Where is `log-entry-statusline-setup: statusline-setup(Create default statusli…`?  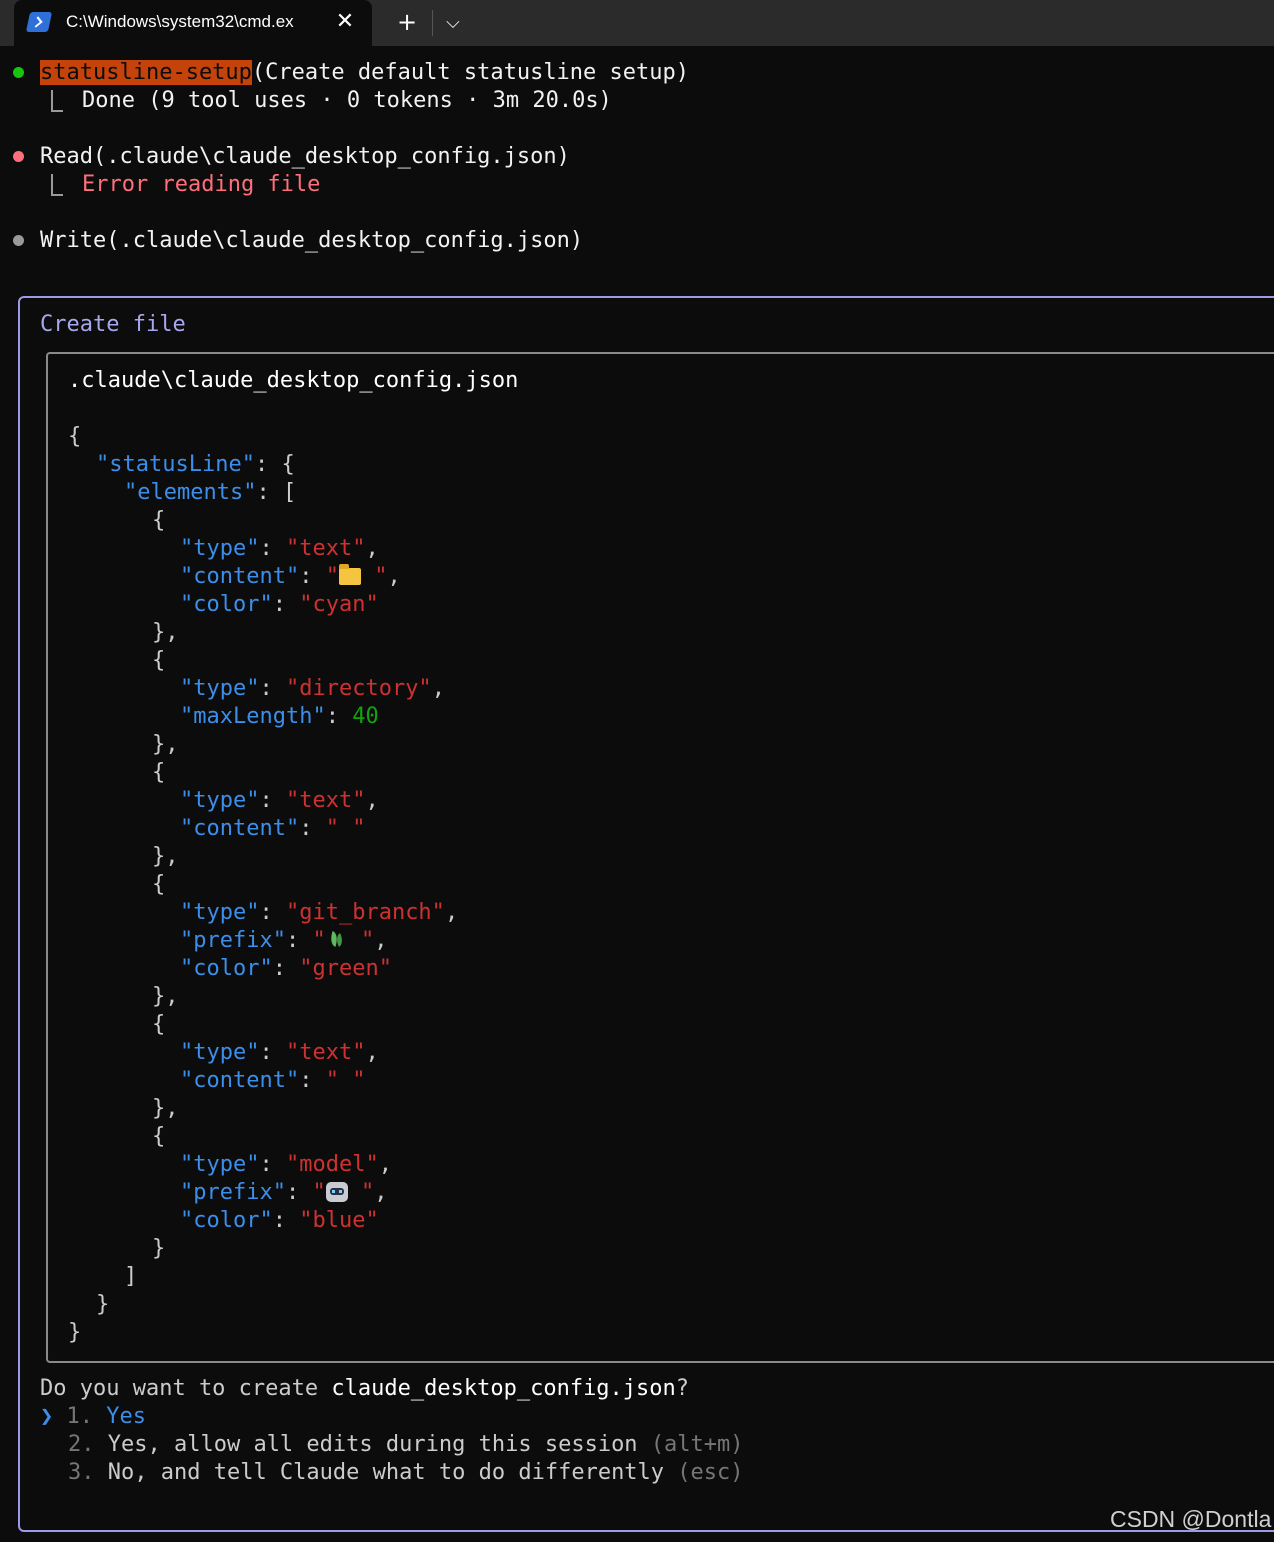 log-entry-statusline-setup: statusline-setup(Create default statusli… is located at coordinates (364, 73).